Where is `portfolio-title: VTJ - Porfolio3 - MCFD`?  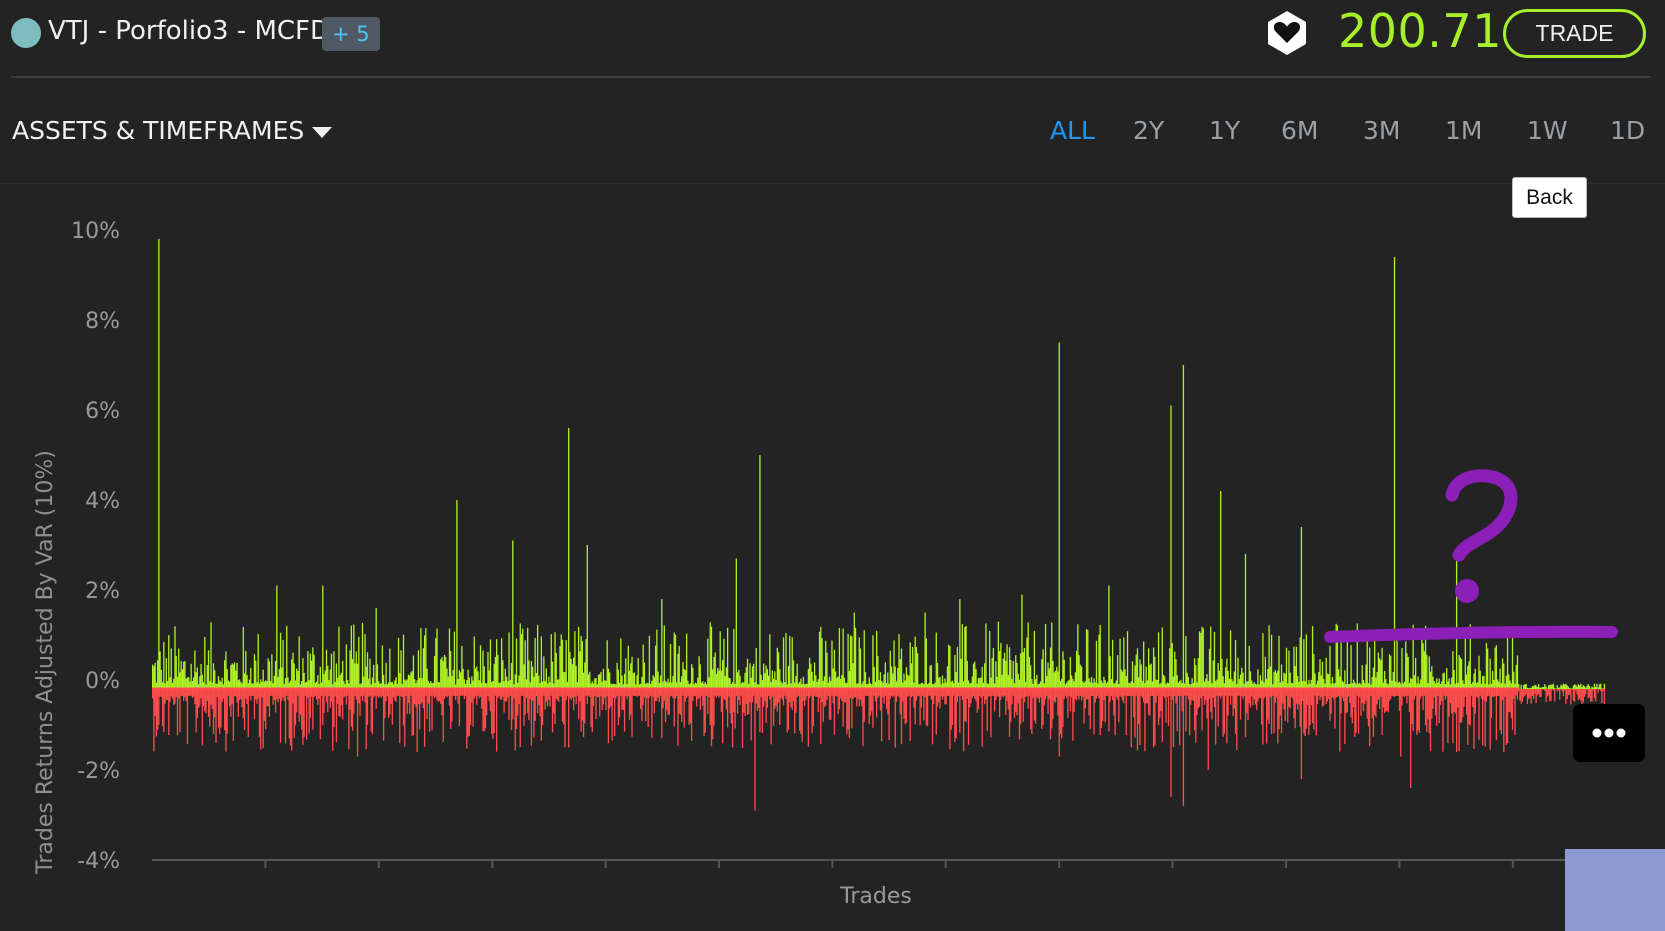
portfolio-title: VTJ - Porfolio3 - MCFD is located at coordinates (189, 31).